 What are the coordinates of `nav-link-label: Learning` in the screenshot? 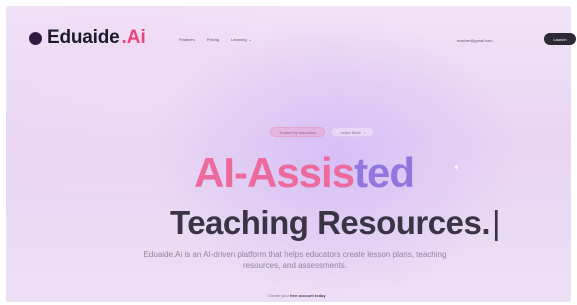 It's located at (239, 39).